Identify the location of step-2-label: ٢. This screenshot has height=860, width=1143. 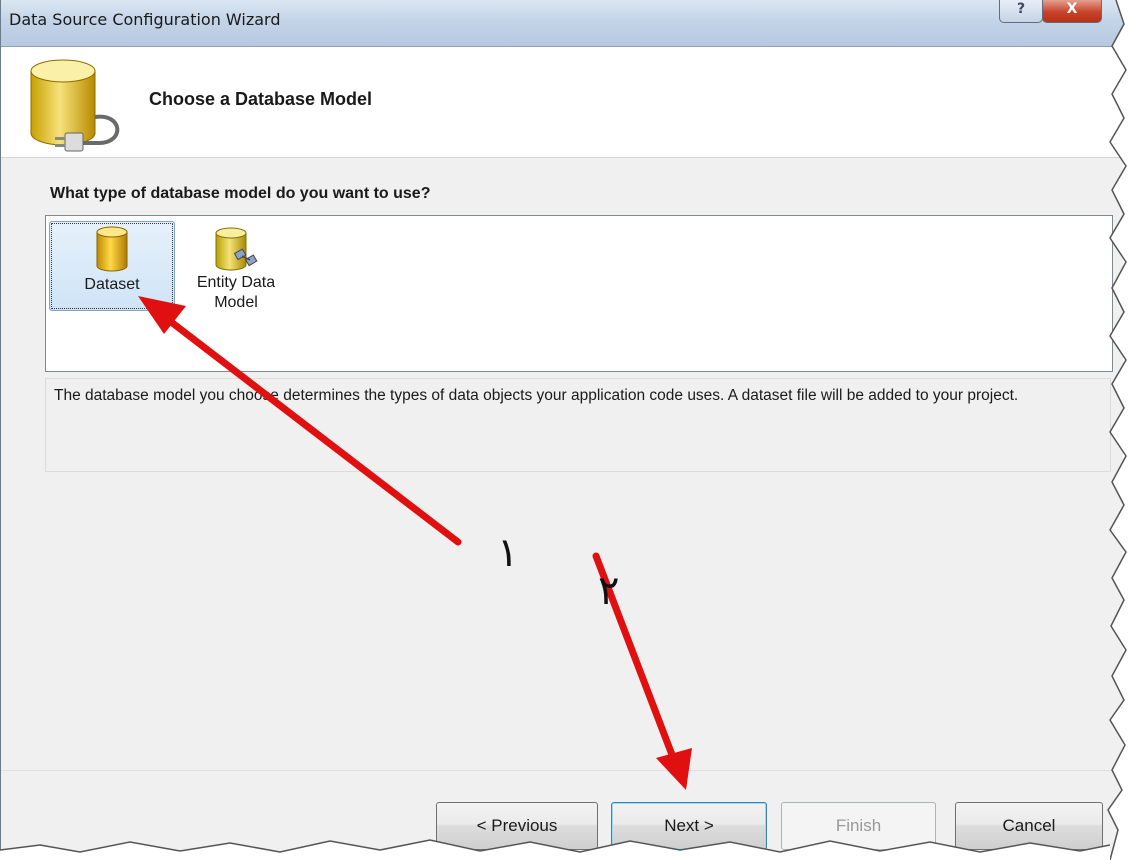
(609, 591).